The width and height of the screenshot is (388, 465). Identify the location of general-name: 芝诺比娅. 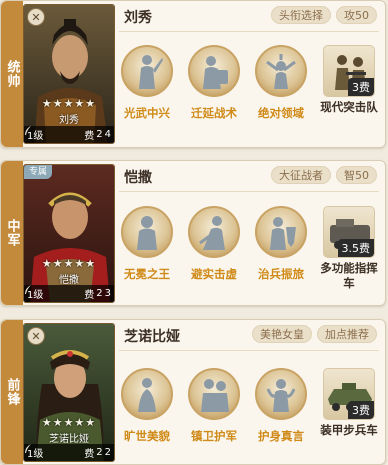
(152, 337).